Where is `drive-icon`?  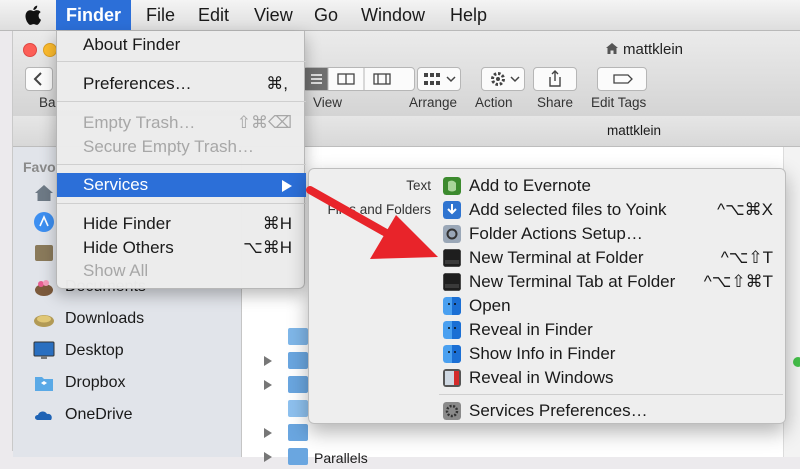
drive-icon is located at coordinates (44, 253).